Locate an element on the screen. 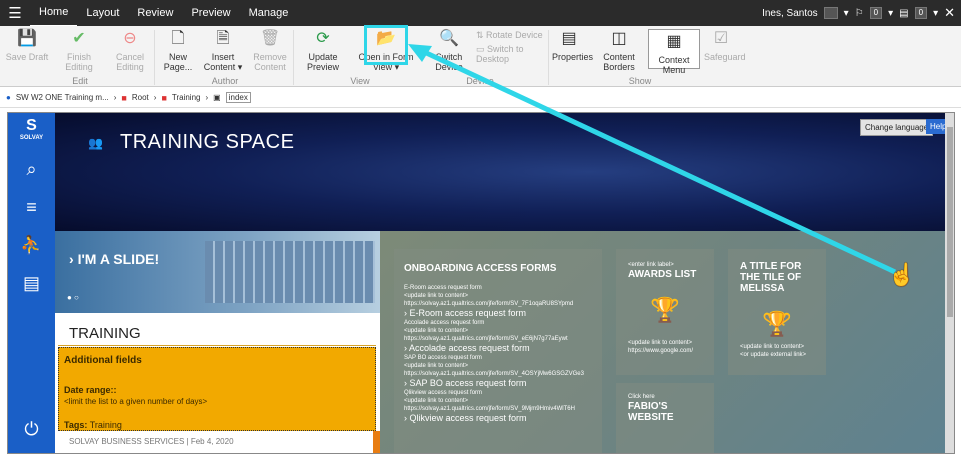  date-range-label: Date range:: is located at coordinates (90, 390).